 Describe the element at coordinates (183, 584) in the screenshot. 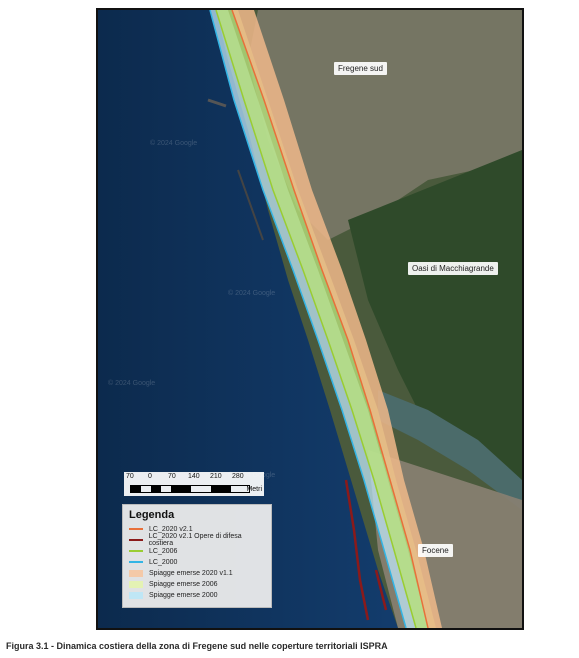

I see `legend-item-label: Spiagge emerse 2006` at that location.